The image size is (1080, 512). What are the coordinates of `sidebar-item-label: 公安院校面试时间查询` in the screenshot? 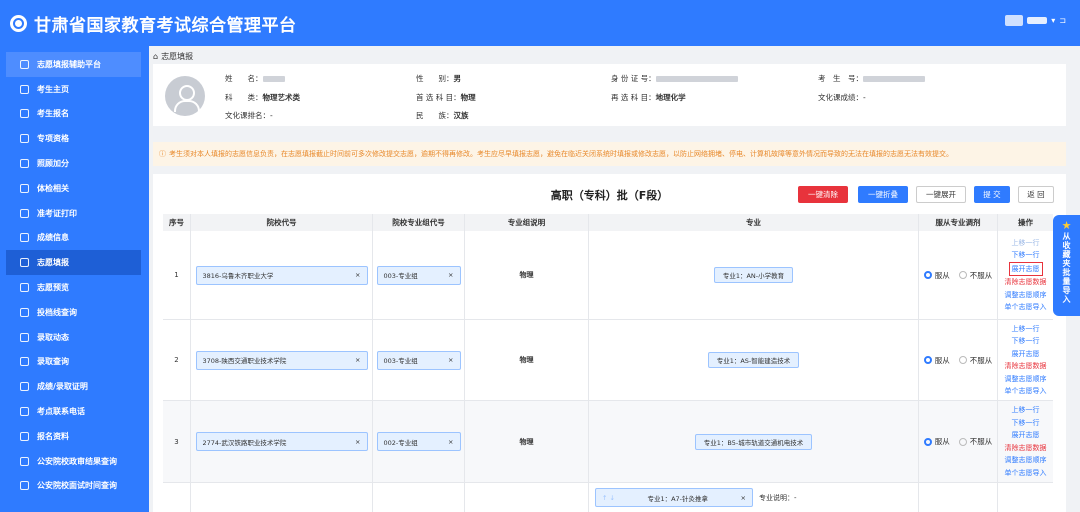 It's located at (77, 486).